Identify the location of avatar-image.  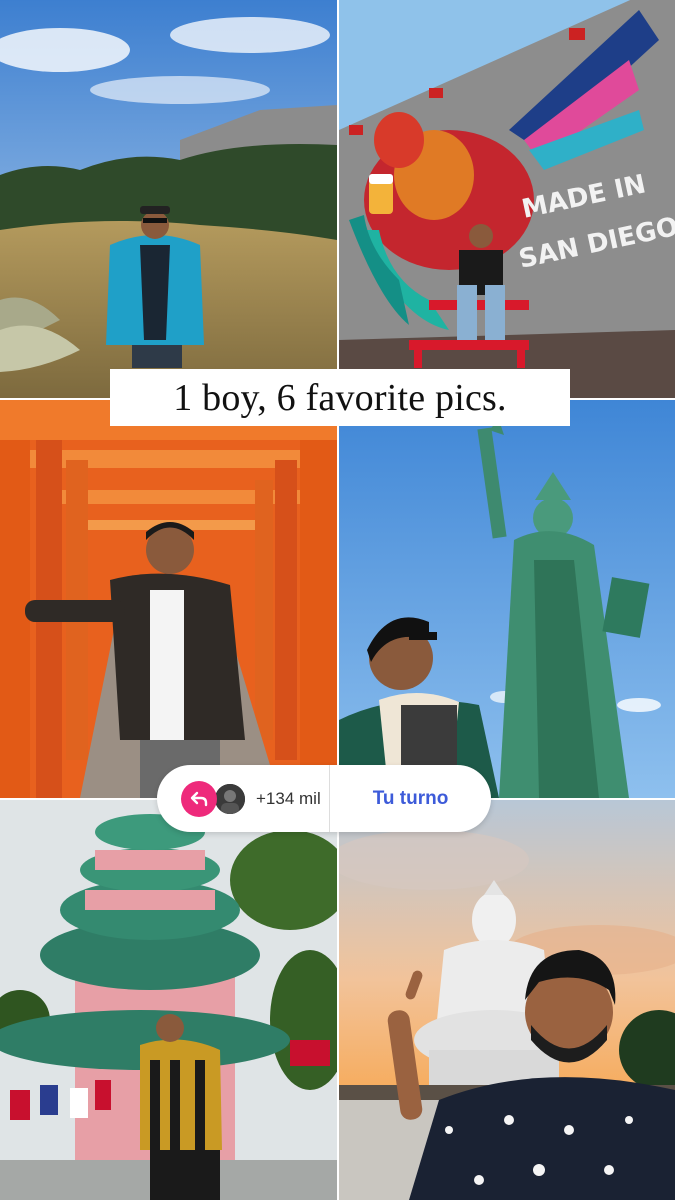
(230, 798).